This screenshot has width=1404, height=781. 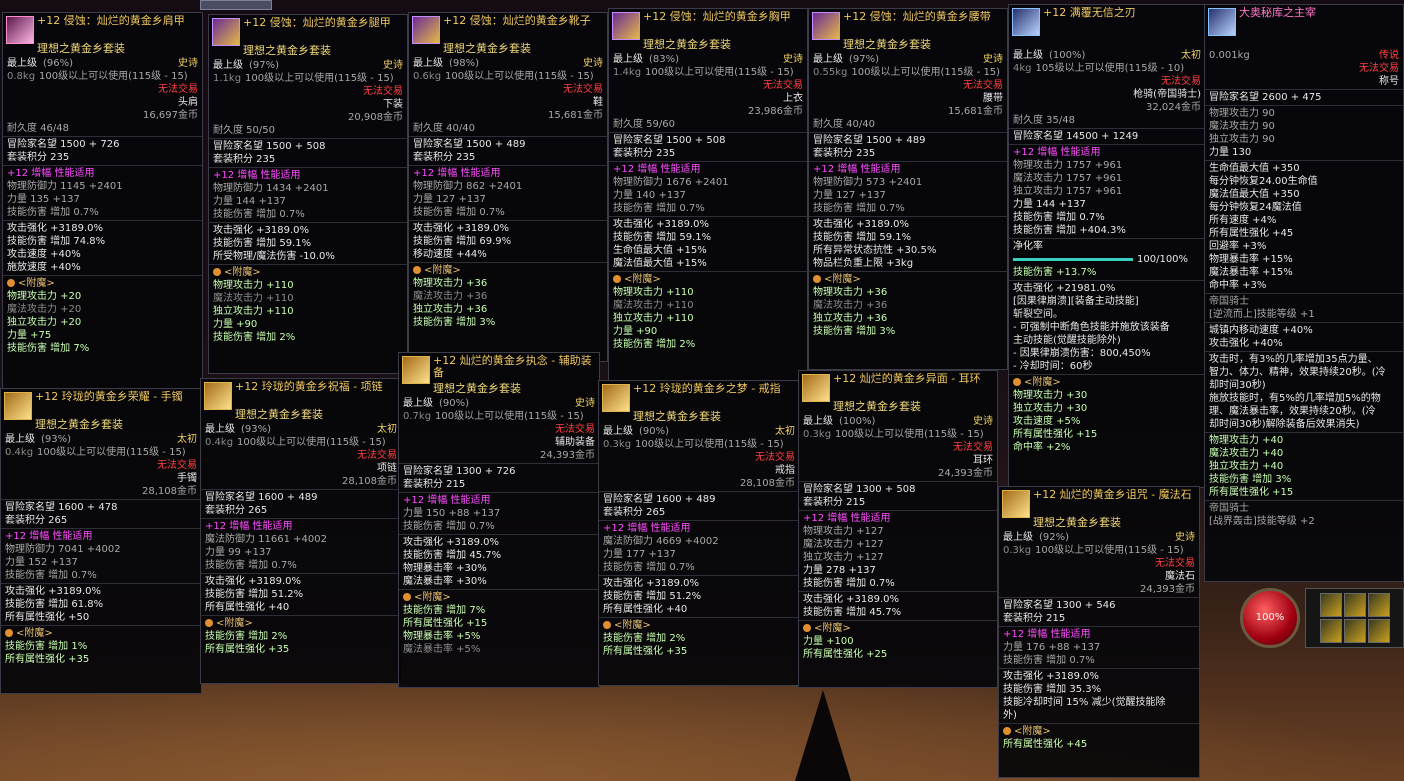 I want to click on item-name: +12 灿烂的黄金乡诅咒 - 魔法石, so click(x=1112, y=494).